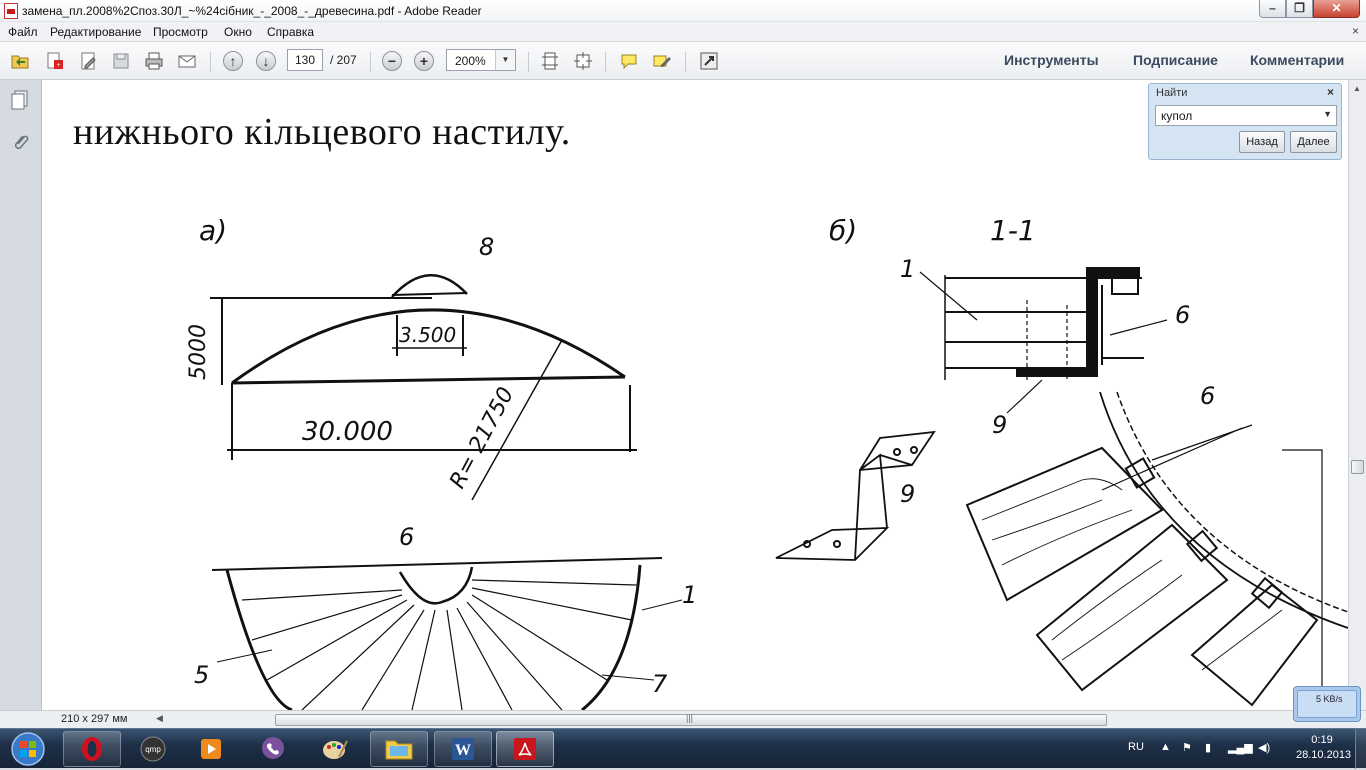 This screenshot has height=770, width=1366. What do you see at coordinates (233, 61) in the screenshot?
I see `previous-page-button: ↑` at bounding box center [233, 61].